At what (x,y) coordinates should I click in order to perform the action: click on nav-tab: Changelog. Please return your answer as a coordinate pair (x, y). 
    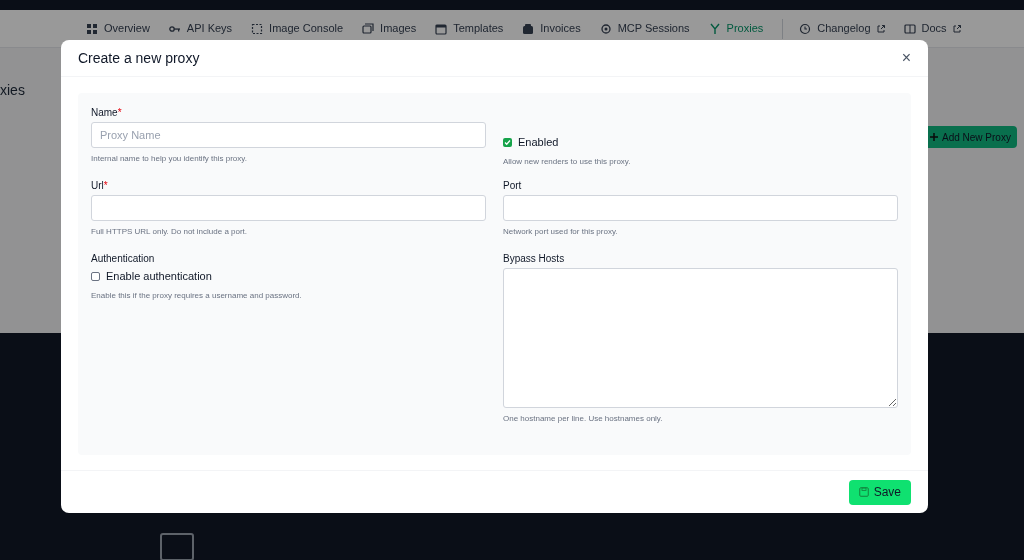
    Looking at the image, I should click on (833, 28).